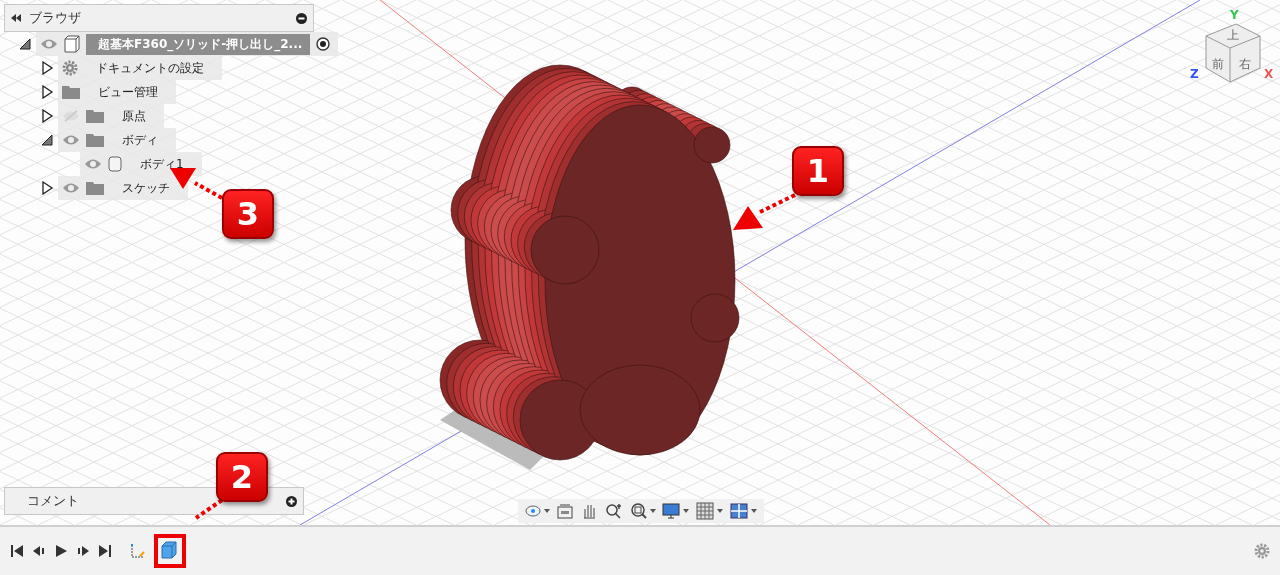 Image resolution: width=1280 pixels, height=575 pixels. I want to click on axis-label: X, so click(1269, 74).